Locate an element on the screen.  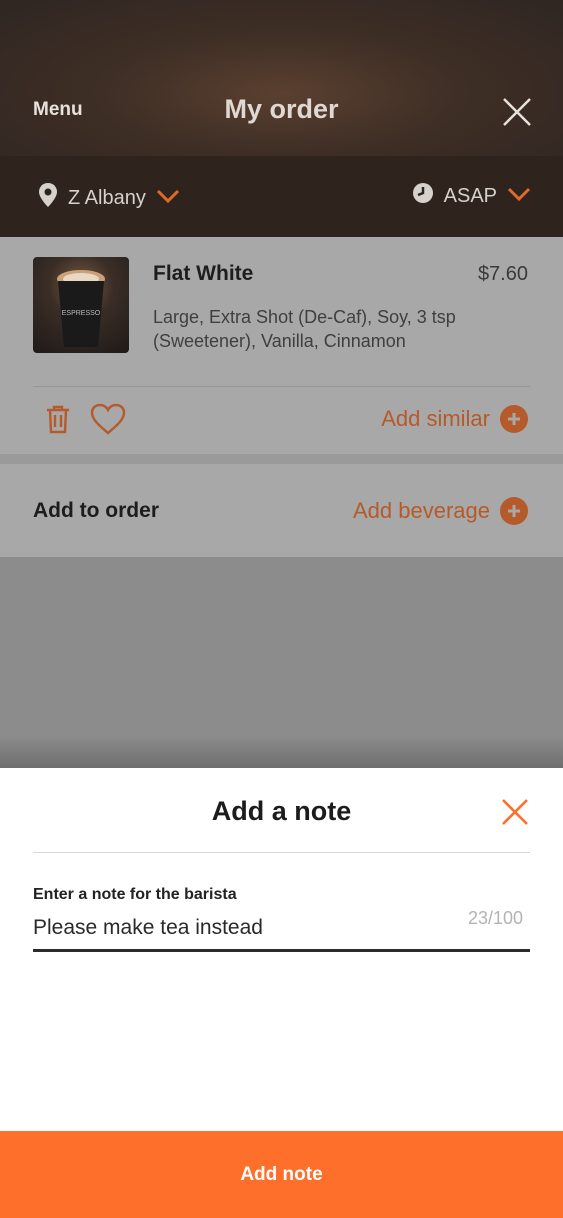
pickup-time: ASAP is located at coordinates (470, 195).